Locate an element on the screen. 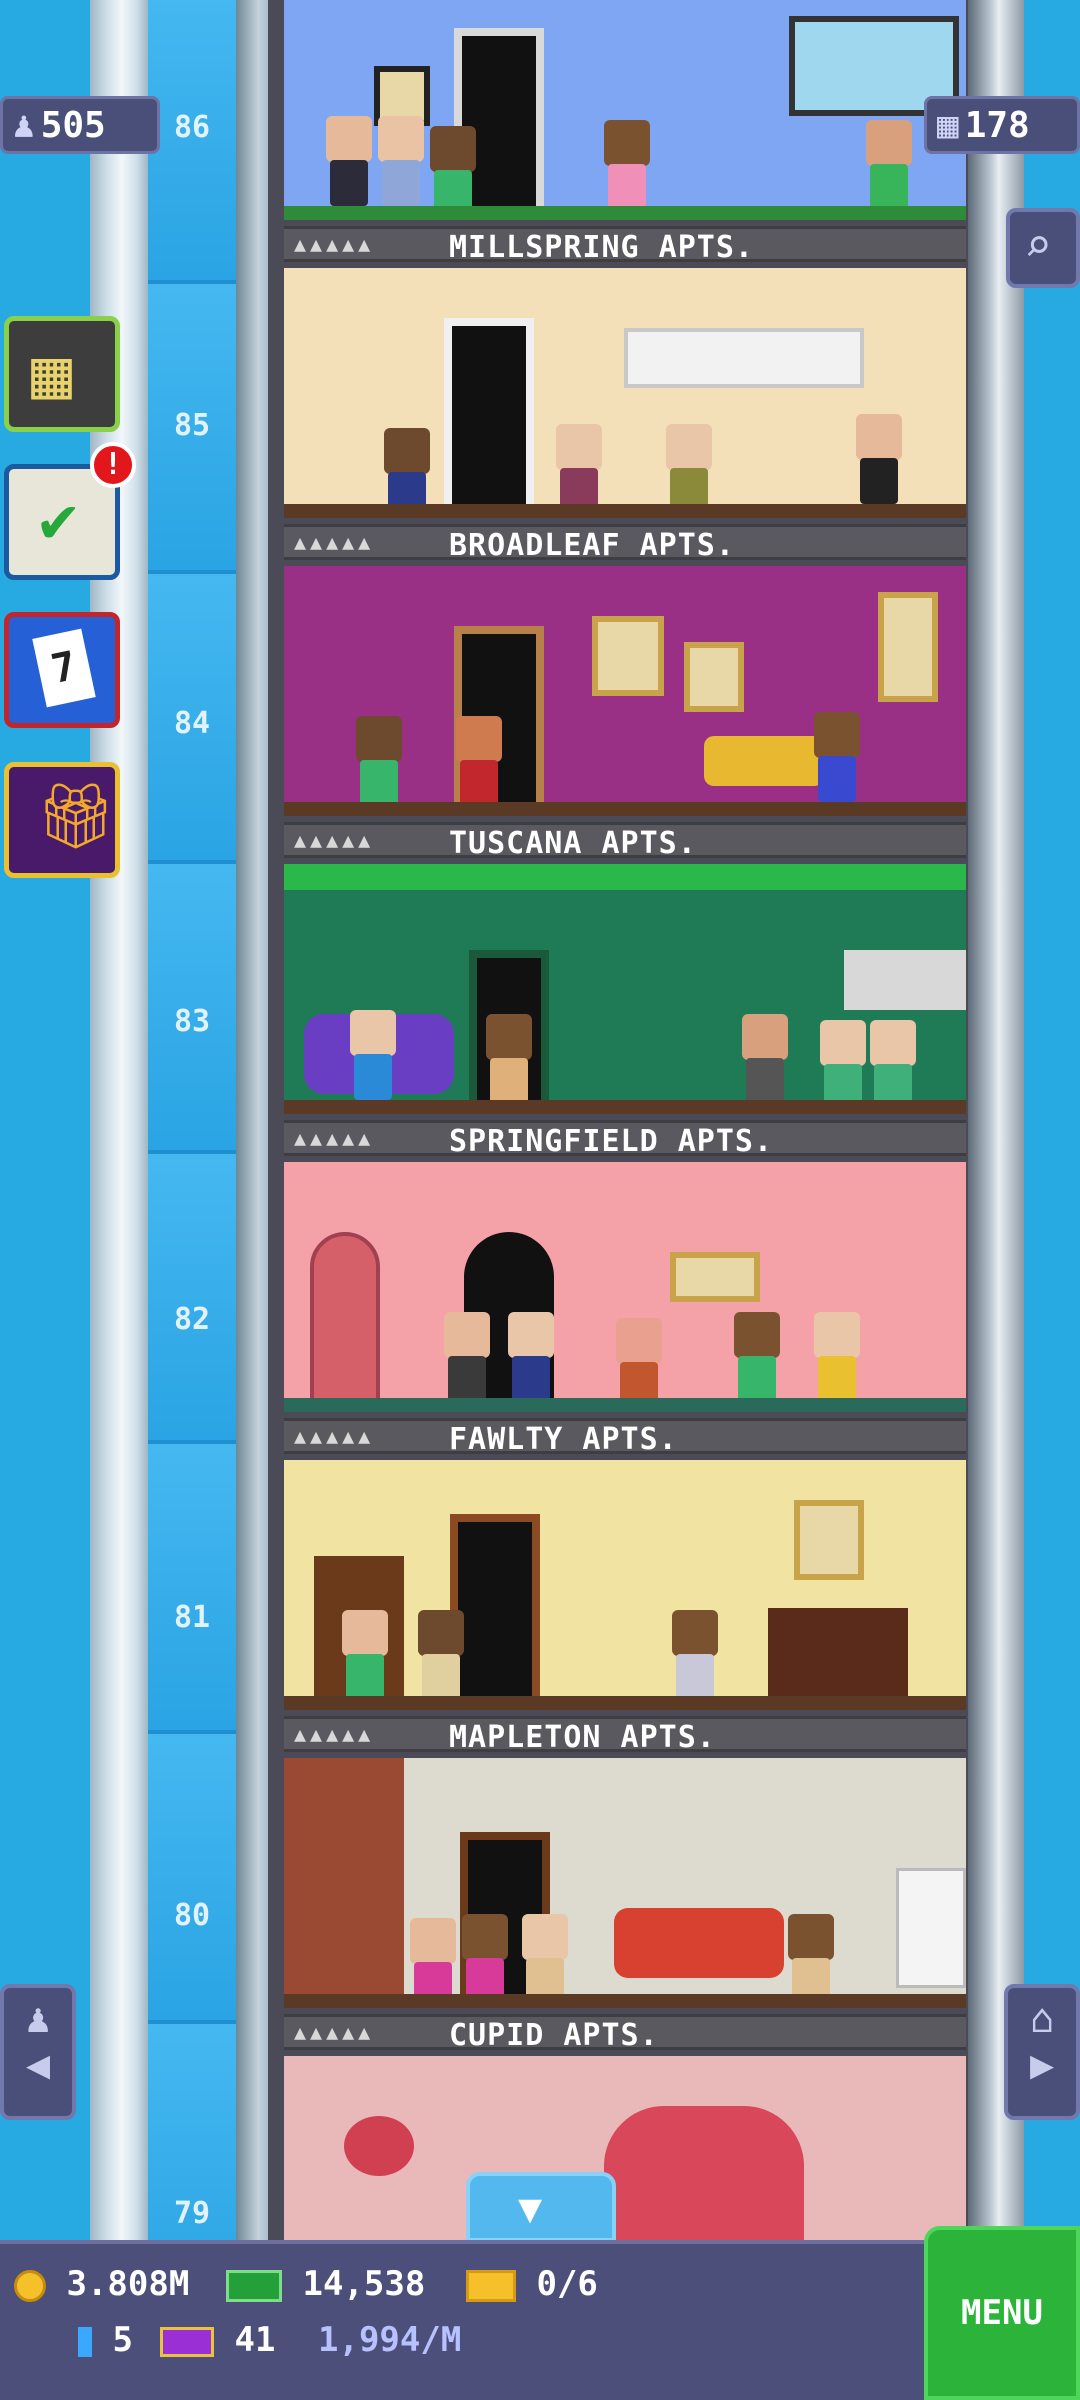 The width and height of the screenshot is (1080, 2400). prev-floor-button: ♟ ◀ is located at coordinates (38, 2052).